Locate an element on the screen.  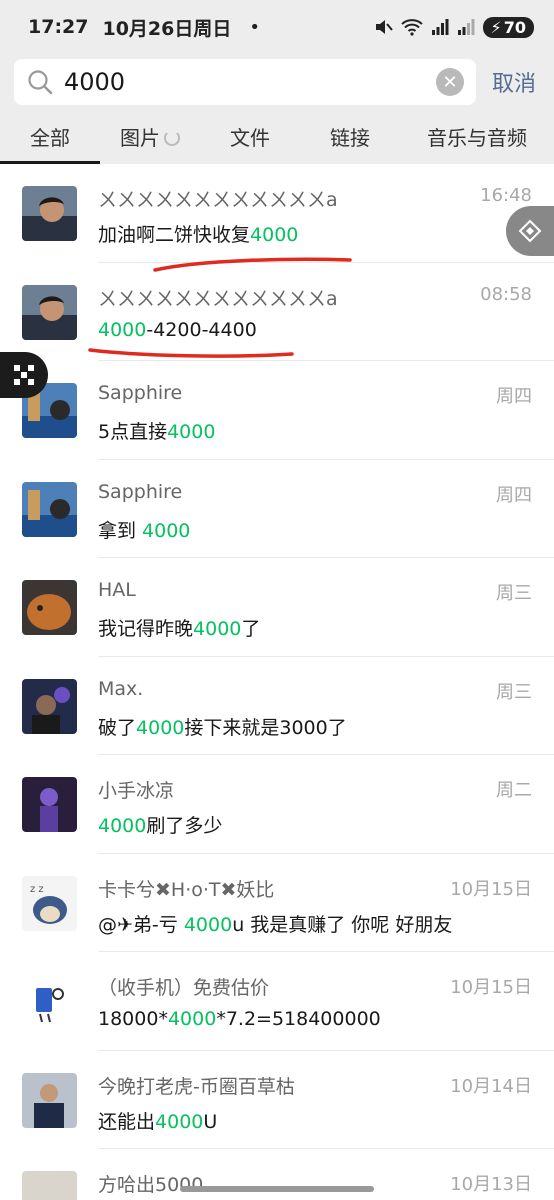
tab-files-label: 文件 is located at coordinates (250, 138).